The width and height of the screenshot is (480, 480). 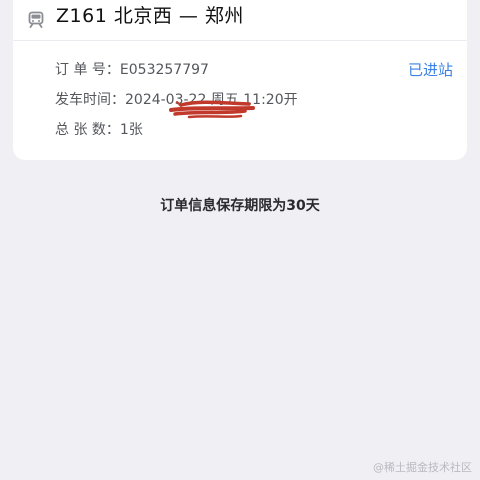 I want to click on order-number-row: 订 单 号：E053257797, so click(x=132, y=70).